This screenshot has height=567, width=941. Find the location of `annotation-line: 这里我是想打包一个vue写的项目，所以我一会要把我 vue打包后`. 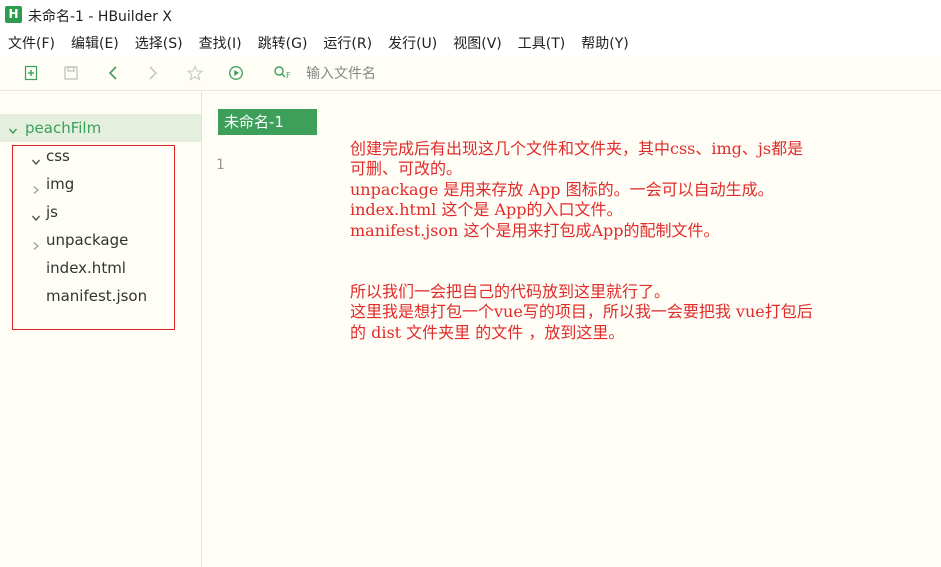

annotation-line: 这里我是想打包一个vue写的项目，所以我一会要把我 vue打包后 is located at coordinates (581, 312).